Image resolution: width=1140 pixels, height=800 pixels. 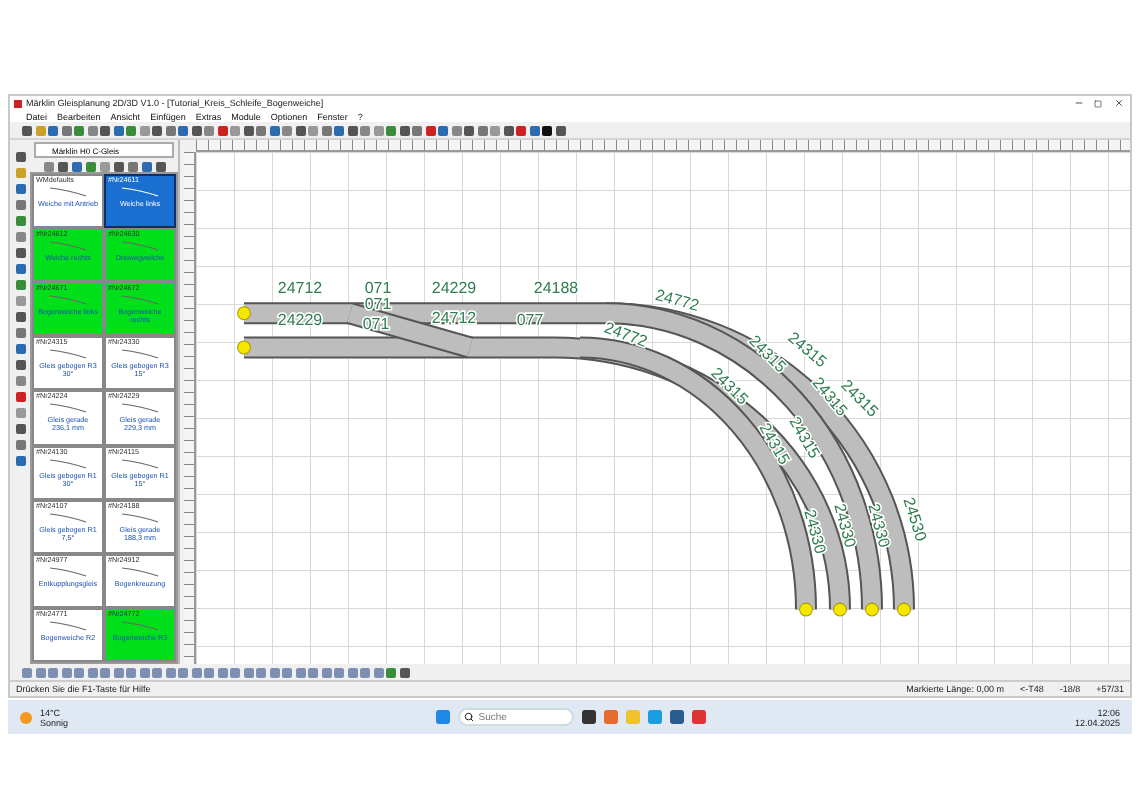 What do you see at coordinates (556, 288) in the screenshot?
I see `track-label: 24188` at bounding box center [556, 288].